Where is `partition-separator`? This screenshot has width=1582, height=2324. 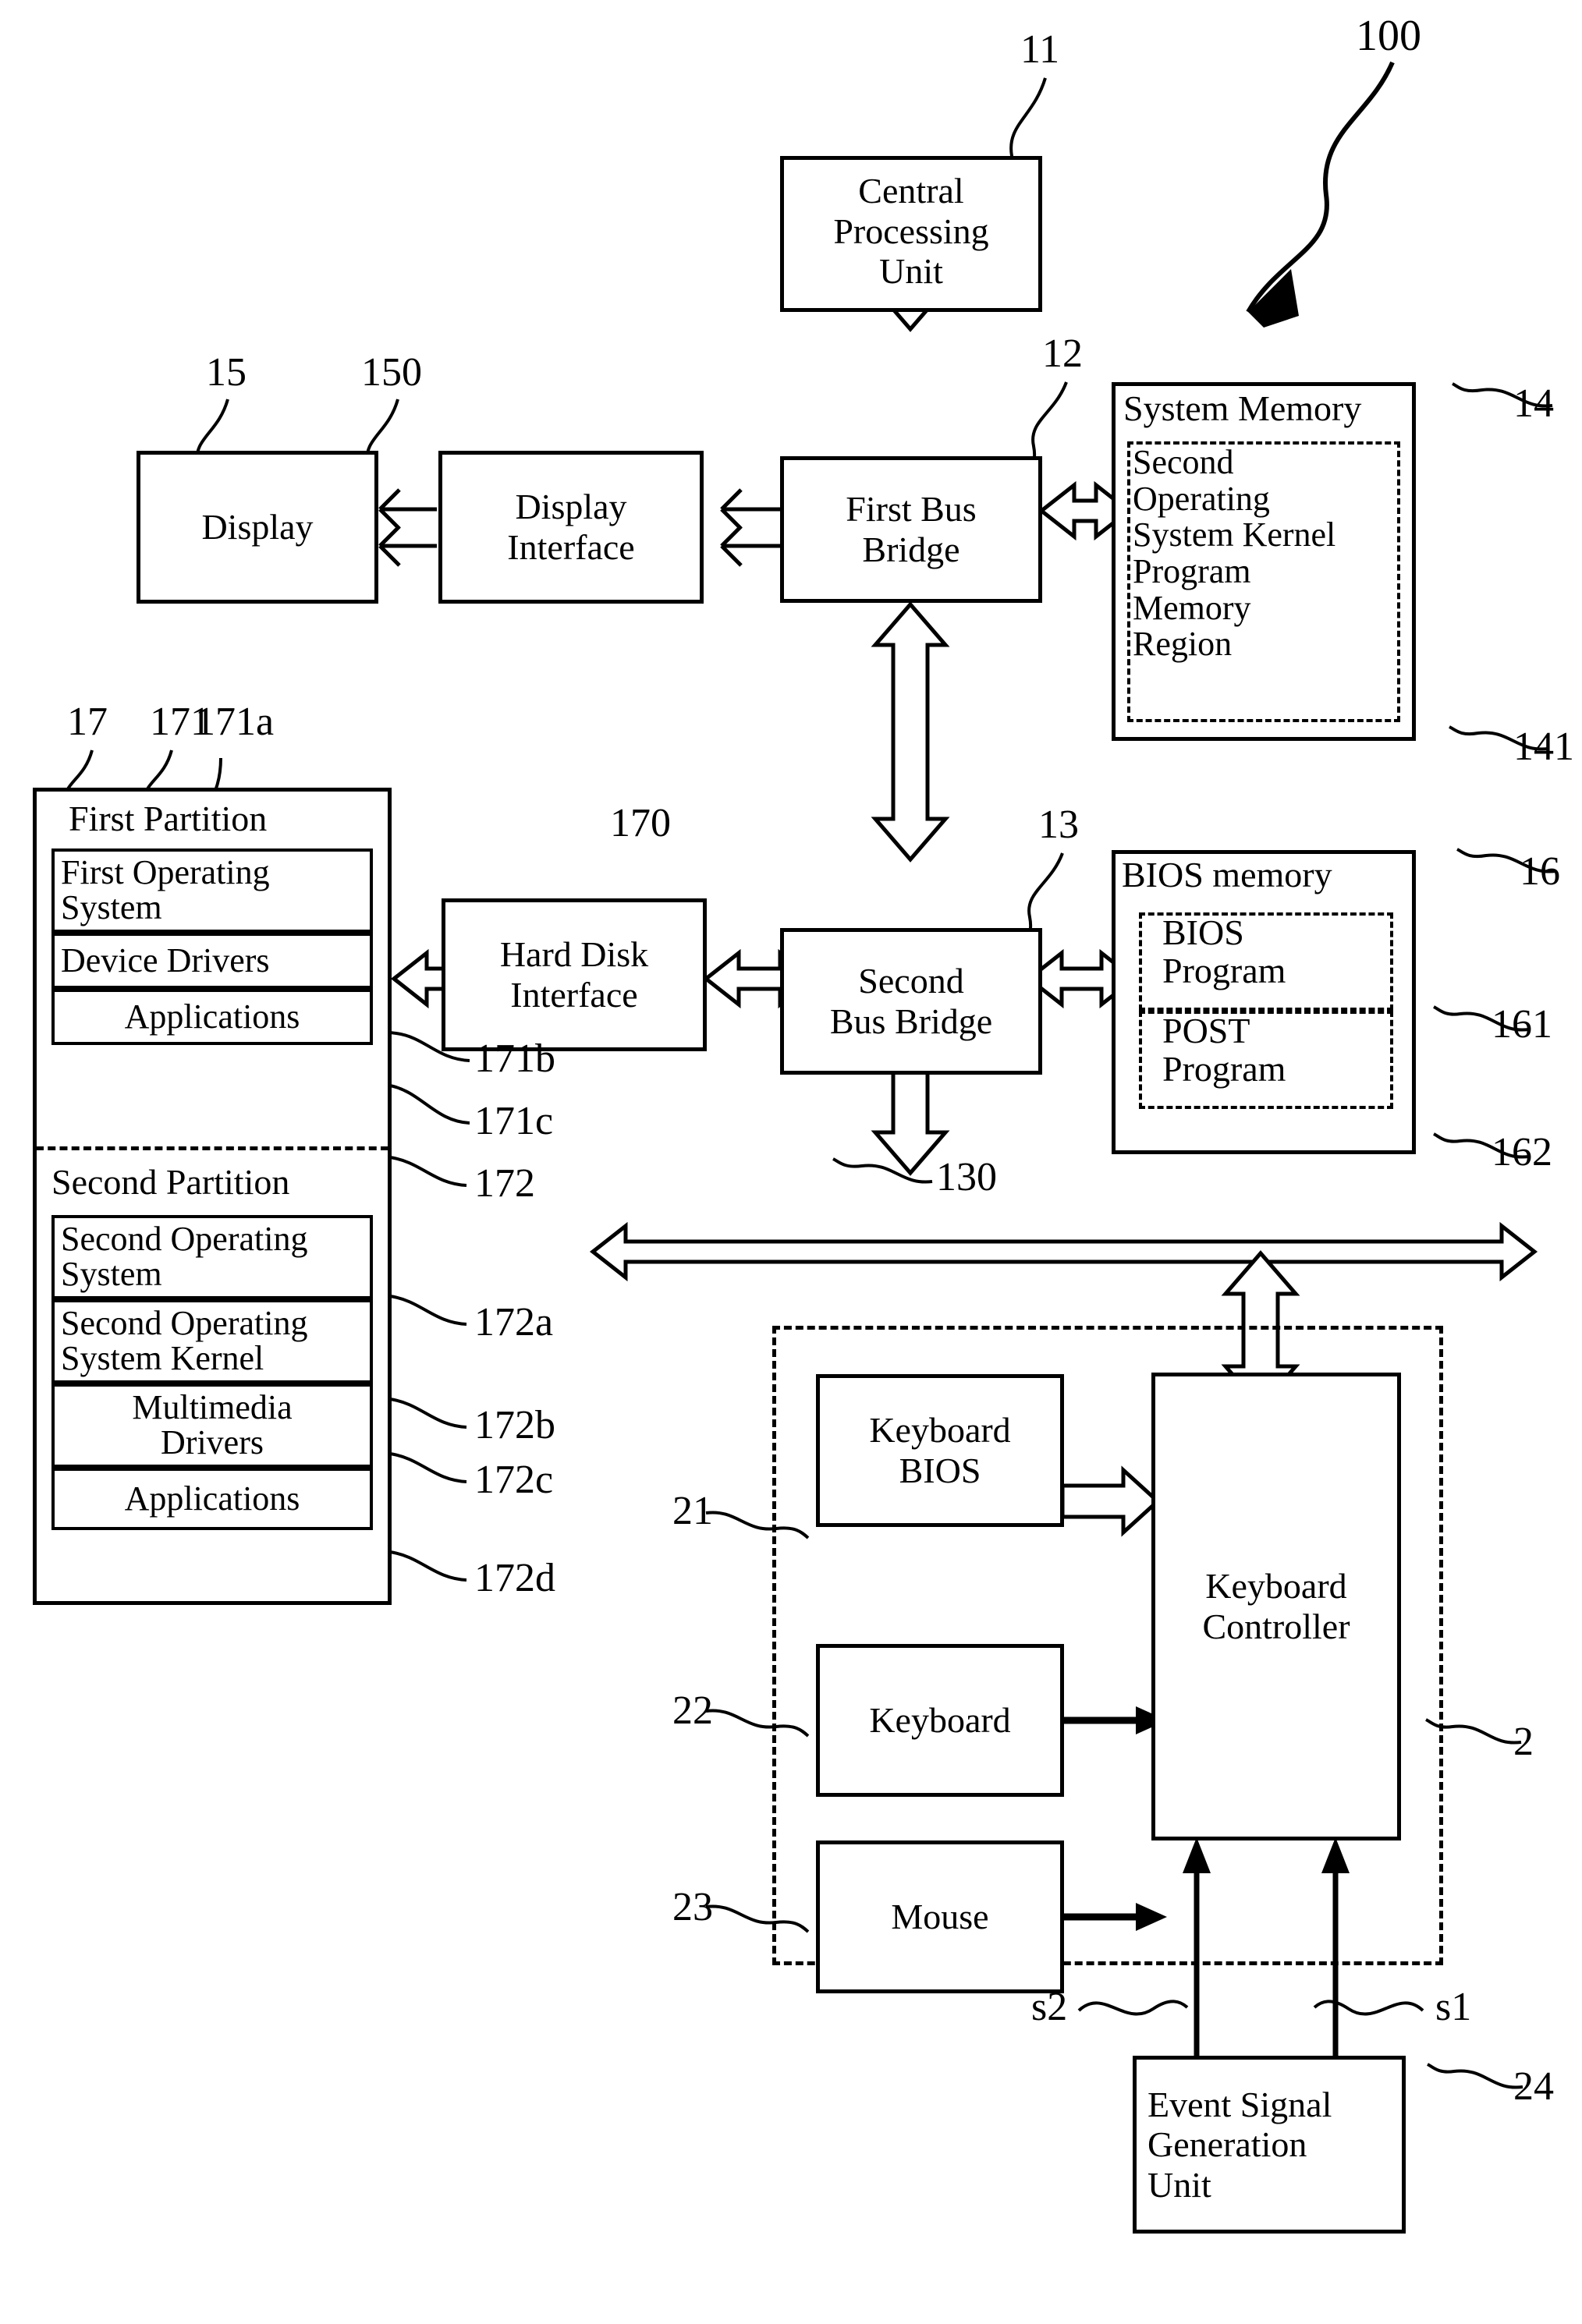 partition-separator is located at coordinates (212, 1148).